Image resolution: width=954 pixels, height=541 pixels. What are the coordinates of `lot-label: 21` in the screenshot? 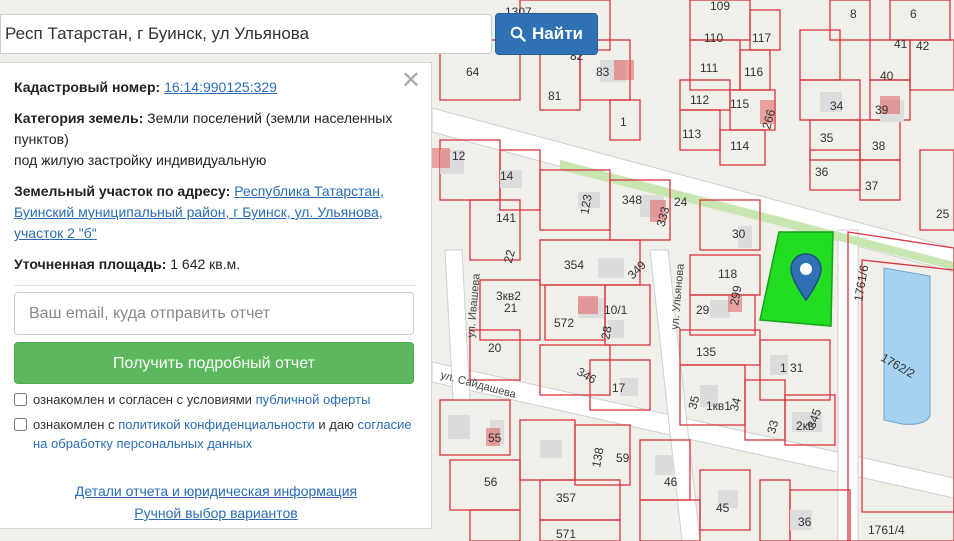 It's located at (511, 308).